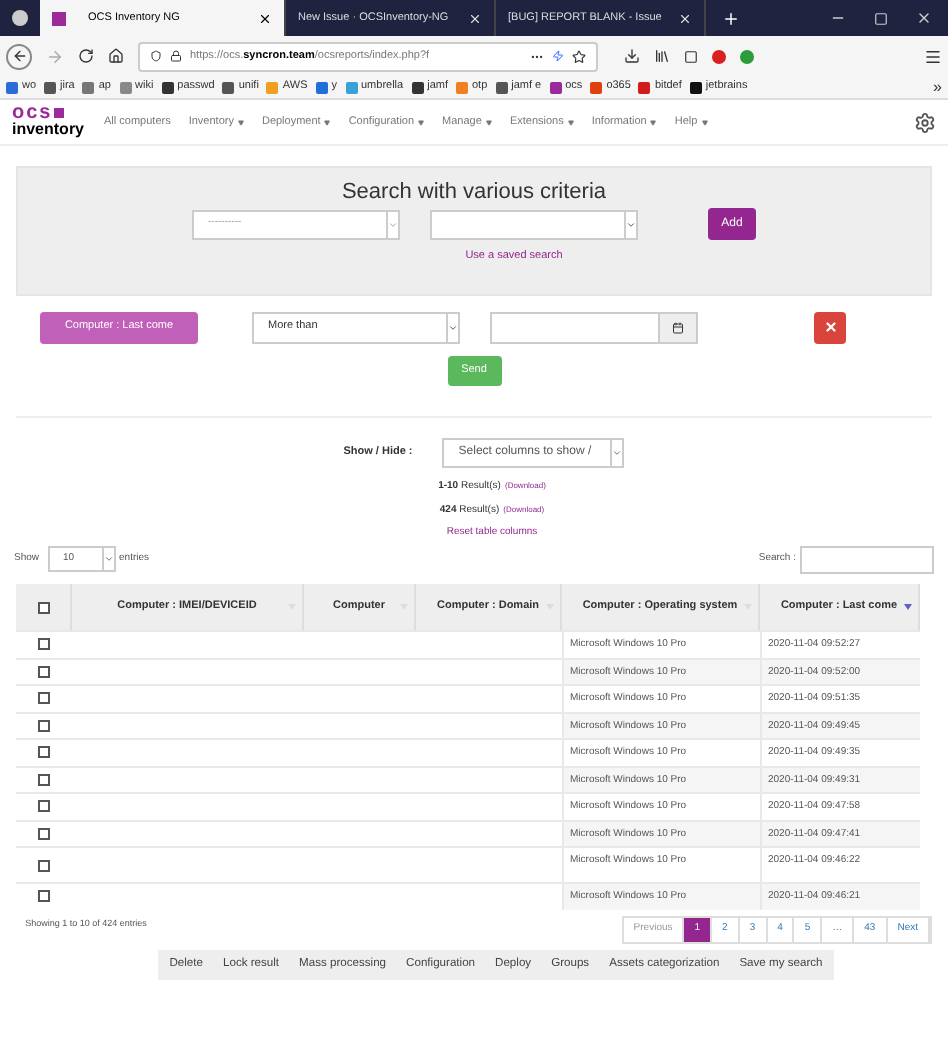  I want to click on close-icon, so click(830, 327).